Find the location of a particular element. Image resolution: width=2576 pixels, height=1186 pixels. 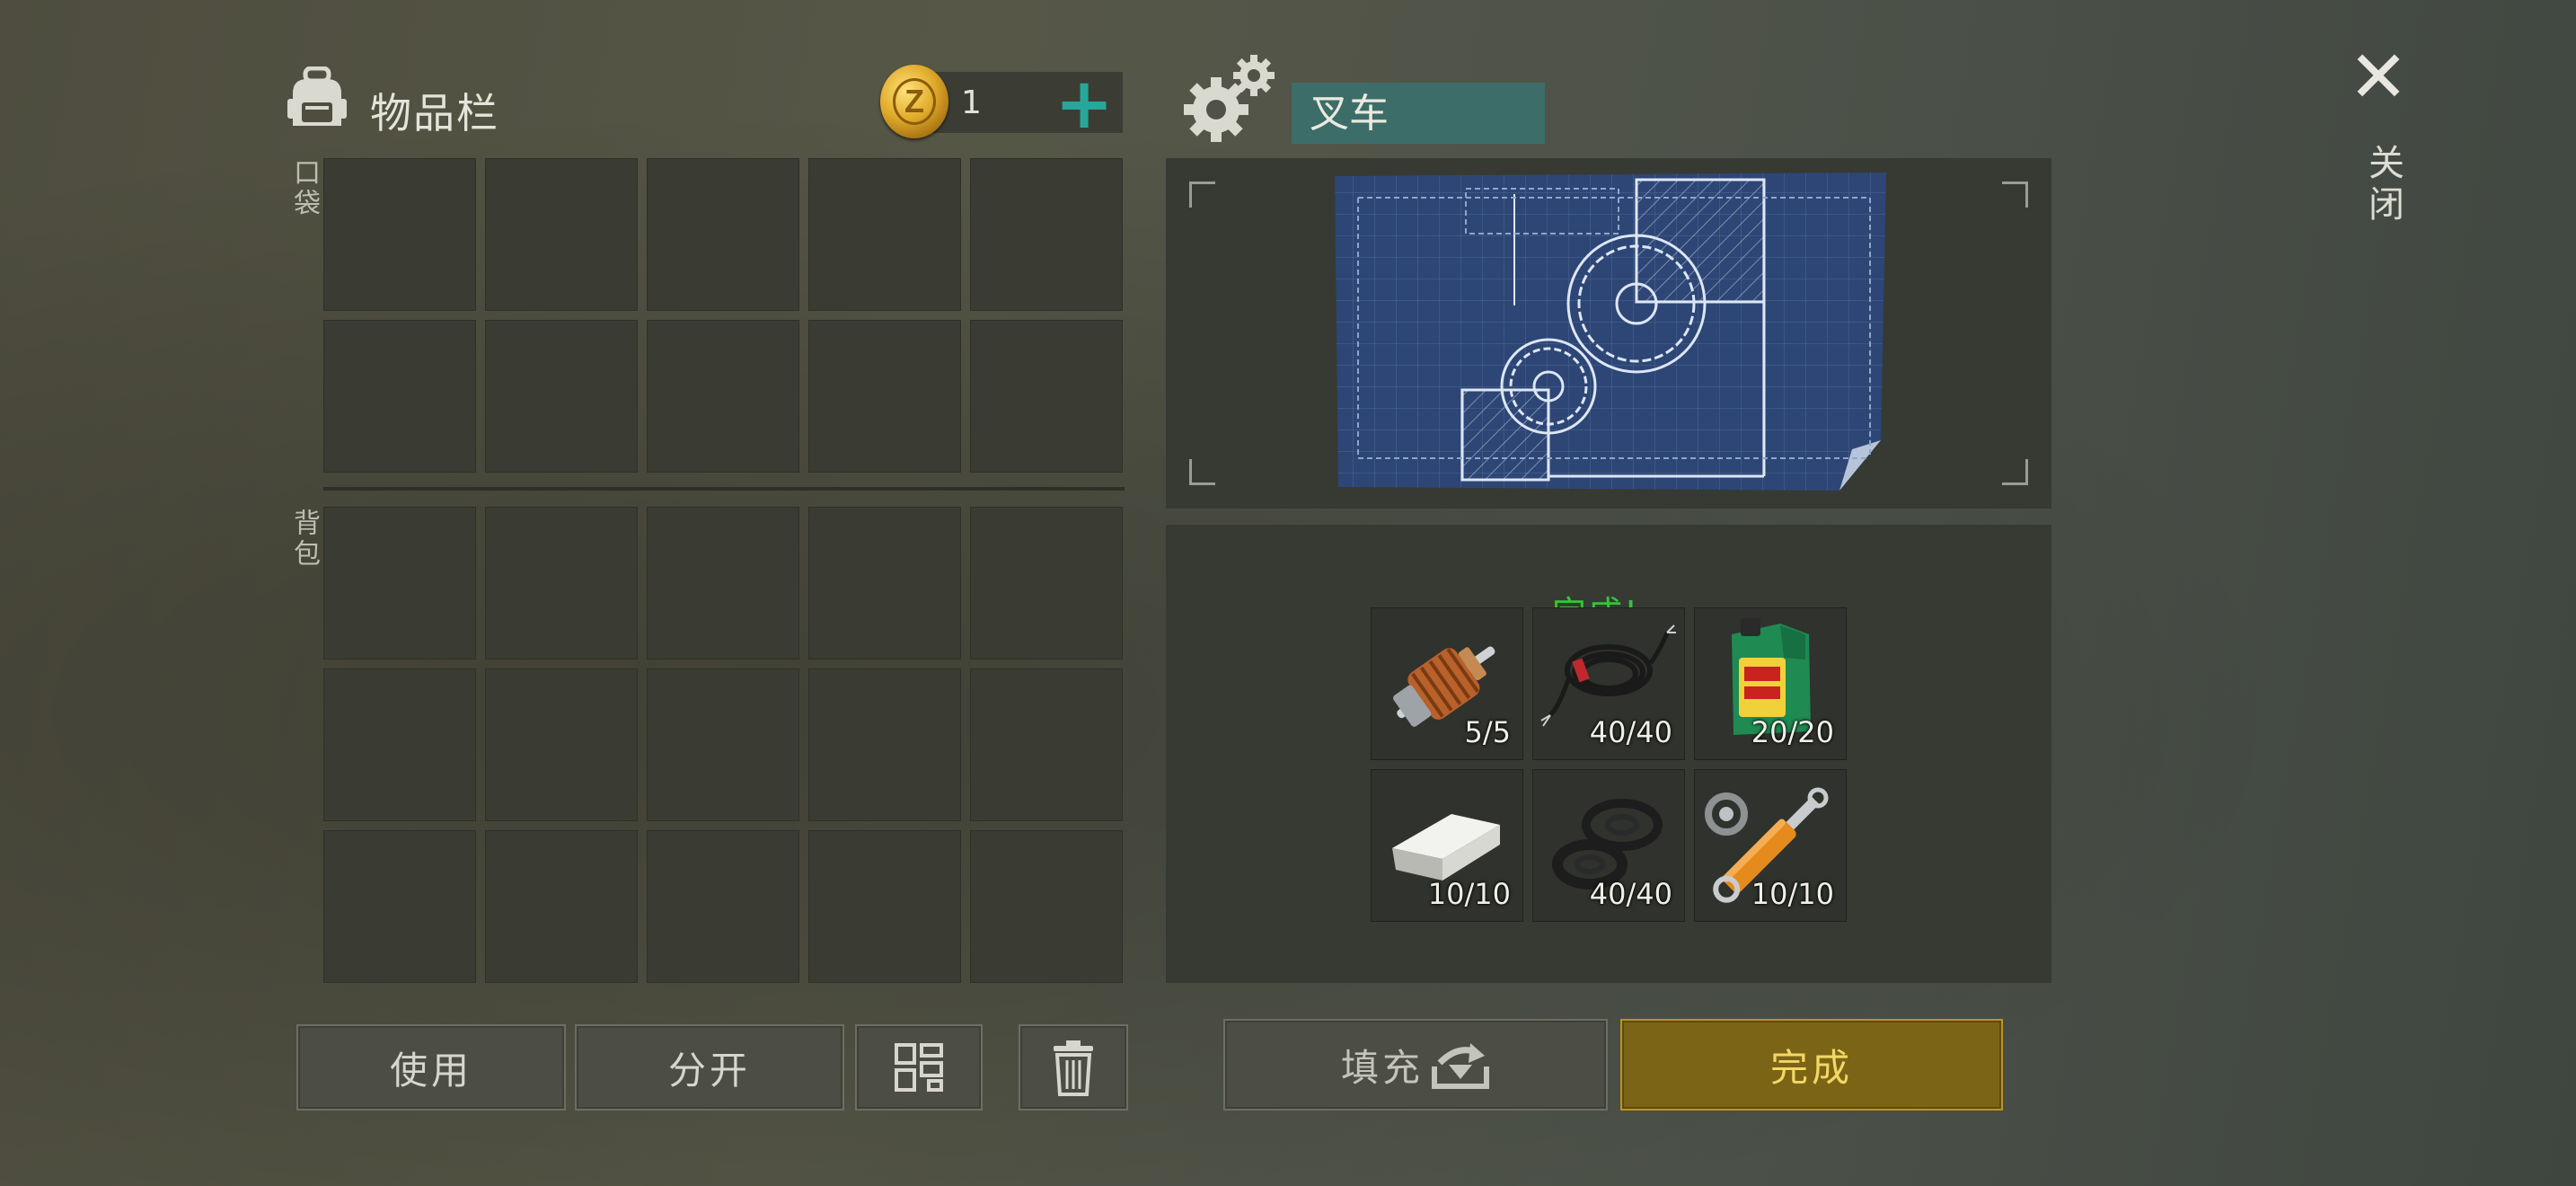

trash-icon is located at coordinates (1073, 1068).